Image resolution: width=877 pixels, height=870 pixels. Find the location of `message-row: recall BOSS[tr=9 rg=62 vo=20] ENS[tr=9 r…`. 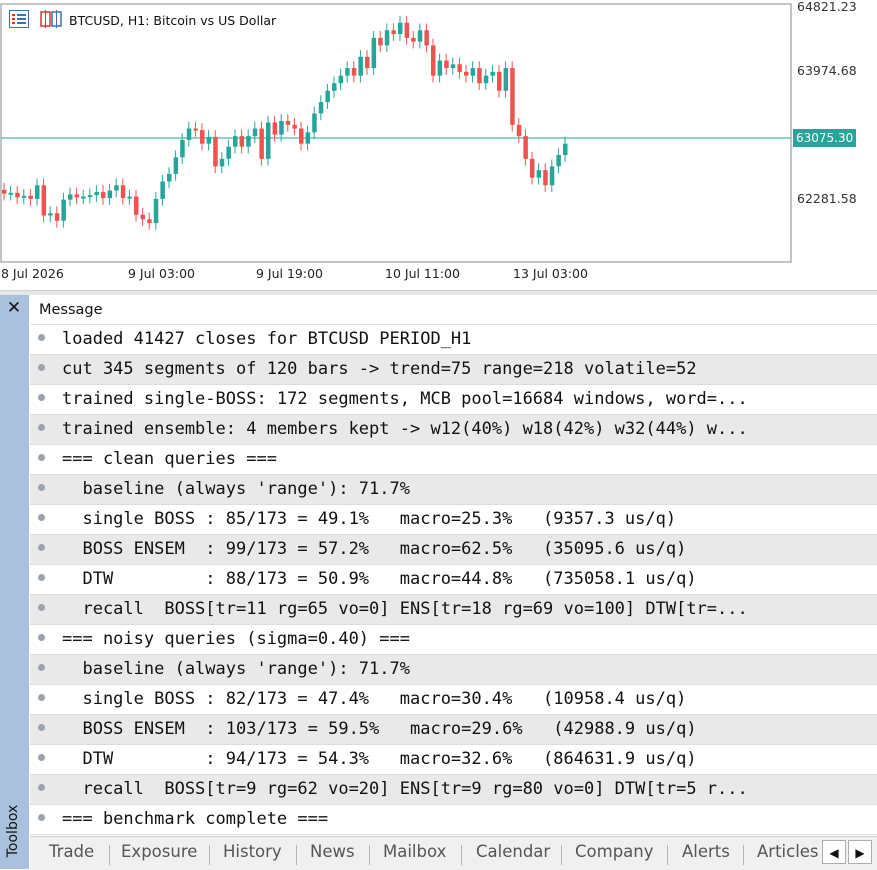

message-row: recall BOSS[tr=9 rg=62 vo=20] ENS[tr=9 r… is located at coordinates (453, 790).